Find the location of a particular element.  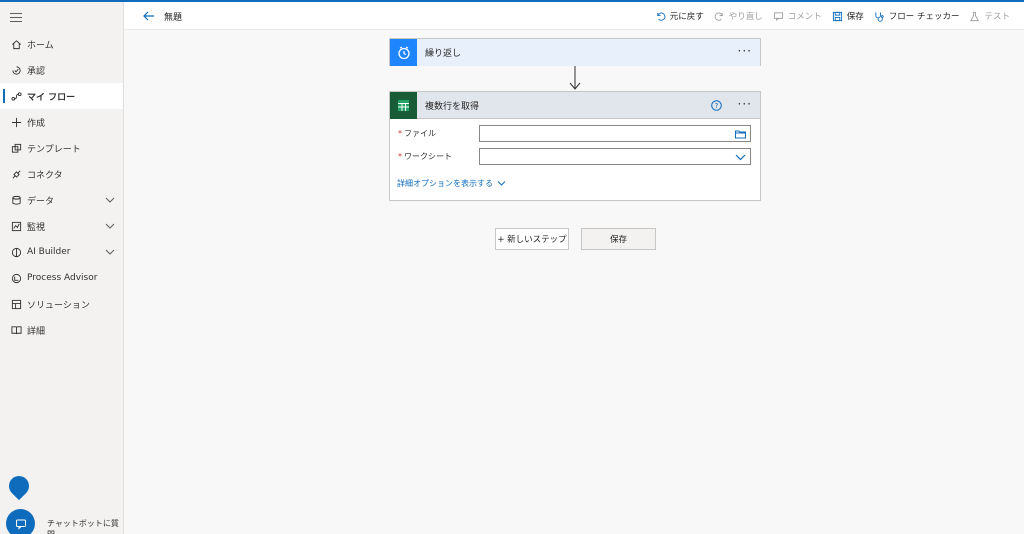

file-input is located at coordinates (615, 133).